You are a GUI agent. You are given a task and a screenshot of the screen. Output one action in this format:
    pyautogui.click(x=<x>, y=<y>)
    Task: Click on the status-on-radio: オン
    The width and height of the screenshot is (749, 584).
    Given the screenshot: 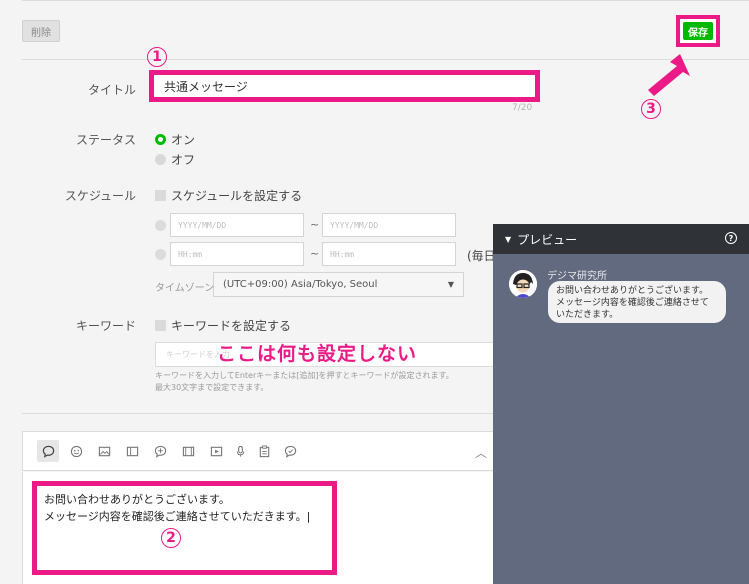 What is the action you would take?
    pyautogui.click(x=175, y=139)
    